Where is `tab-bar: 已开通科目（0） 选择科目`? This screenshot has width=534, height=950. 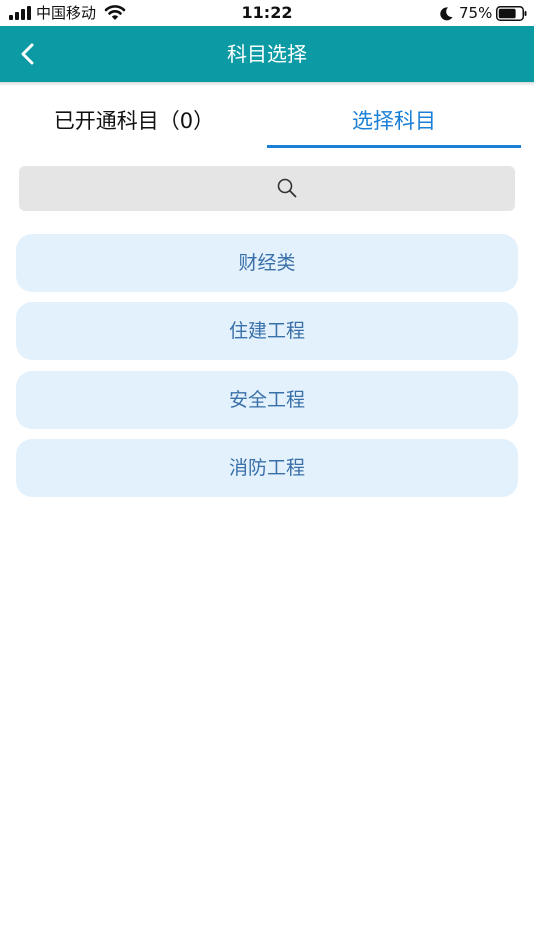
tab-bar: 已开通科目（0） 选择科目 is located at coordinates (267, 122).